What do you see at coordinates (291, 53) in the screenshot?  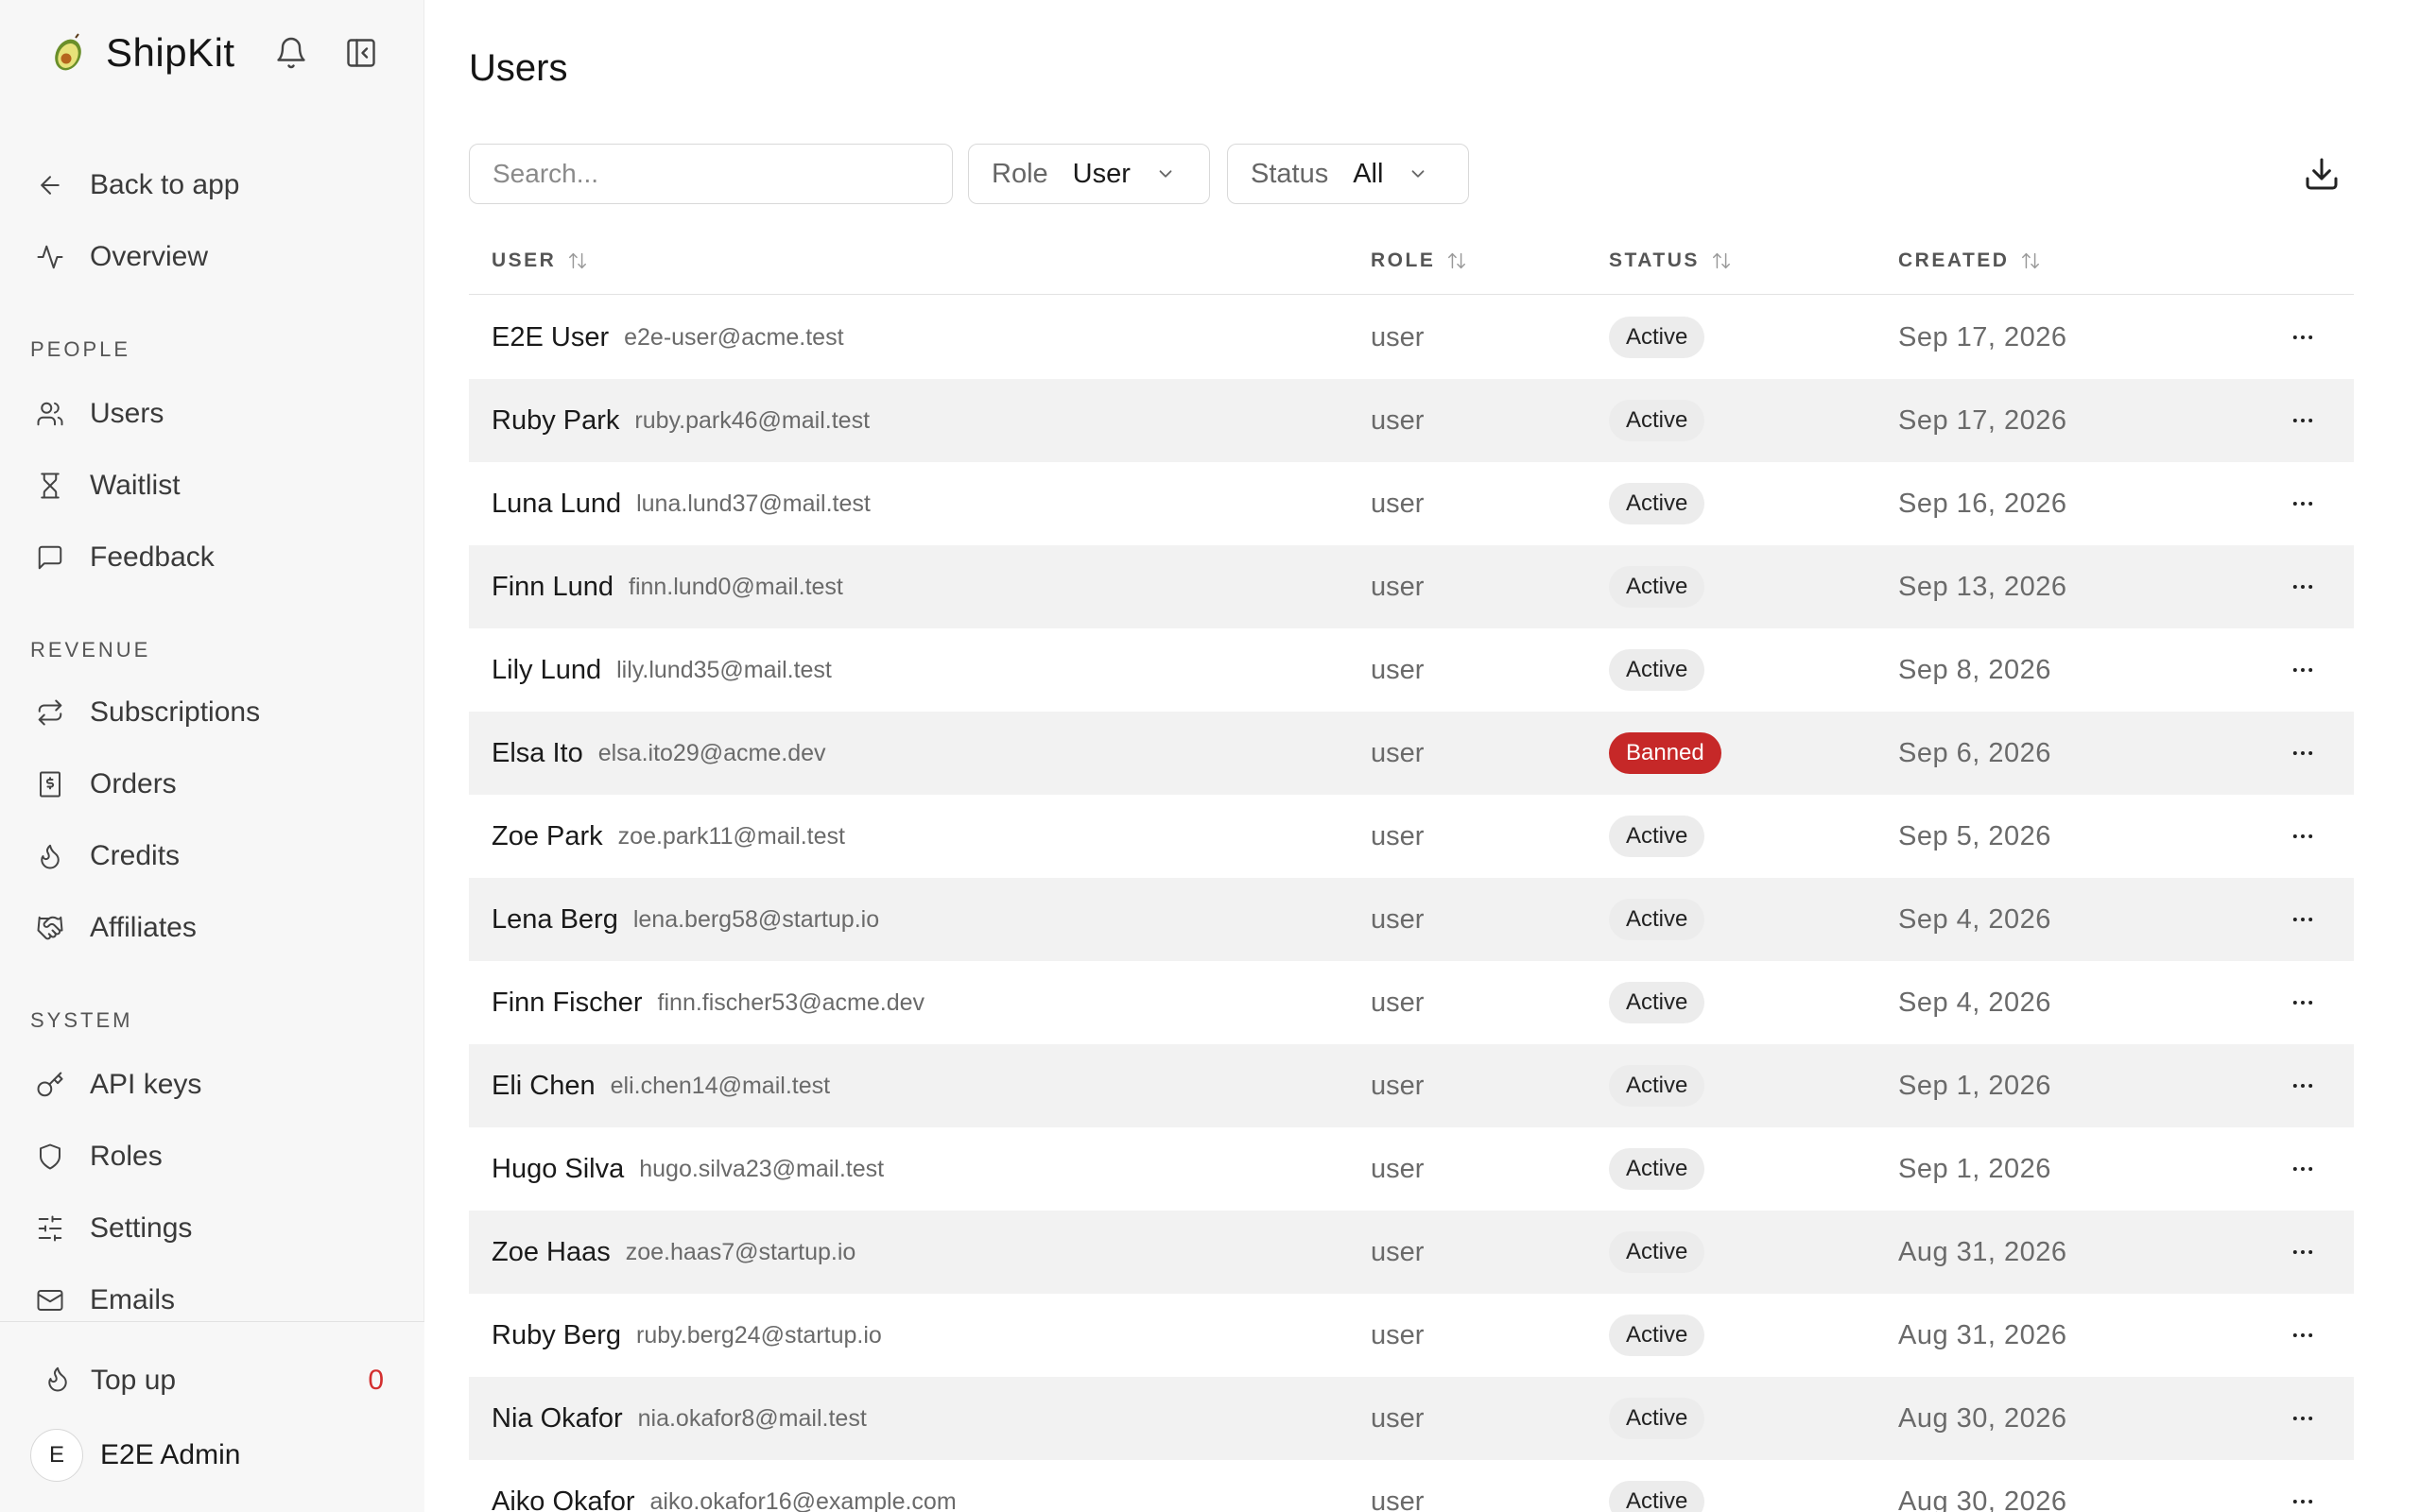 I see `bell-icon` at bounding box center [291, 53].